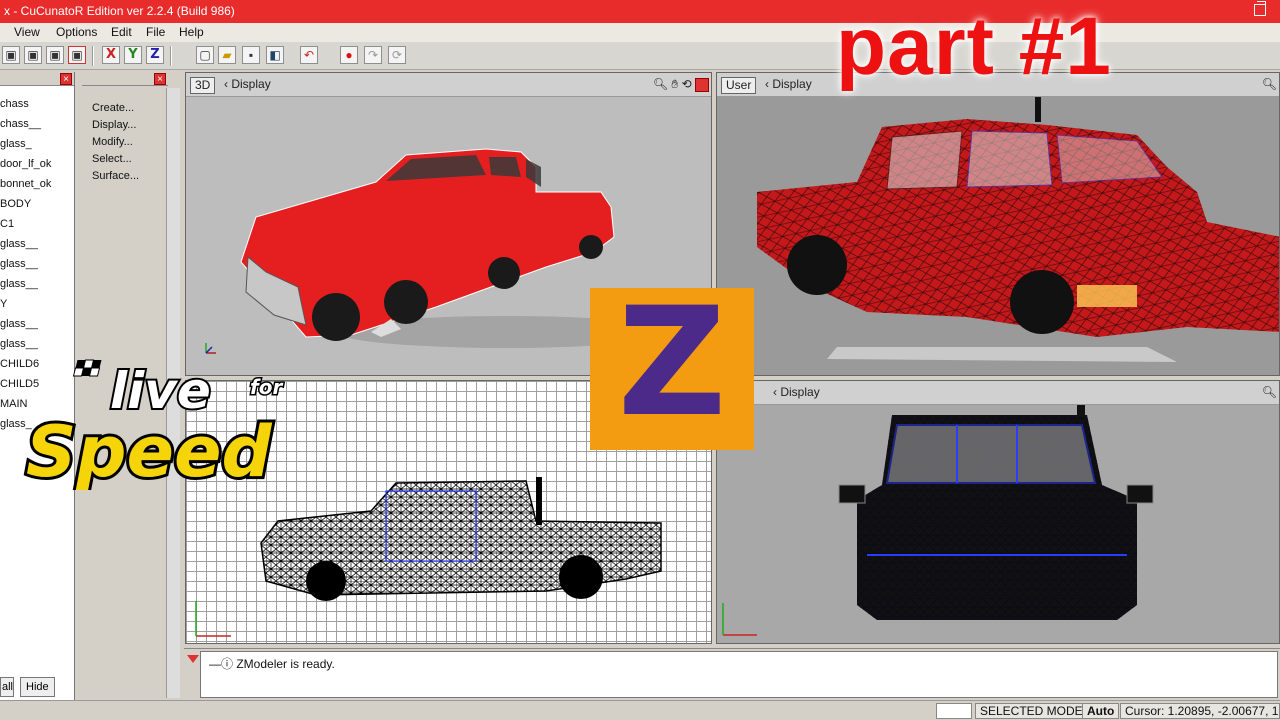 The image size is (1280, 720). What do you see at coordinates (681, 84) in the screenshot?
I see `viewport-controls: 🔍︎ ✋︎ ⟲` at bounding box center [681, 84].